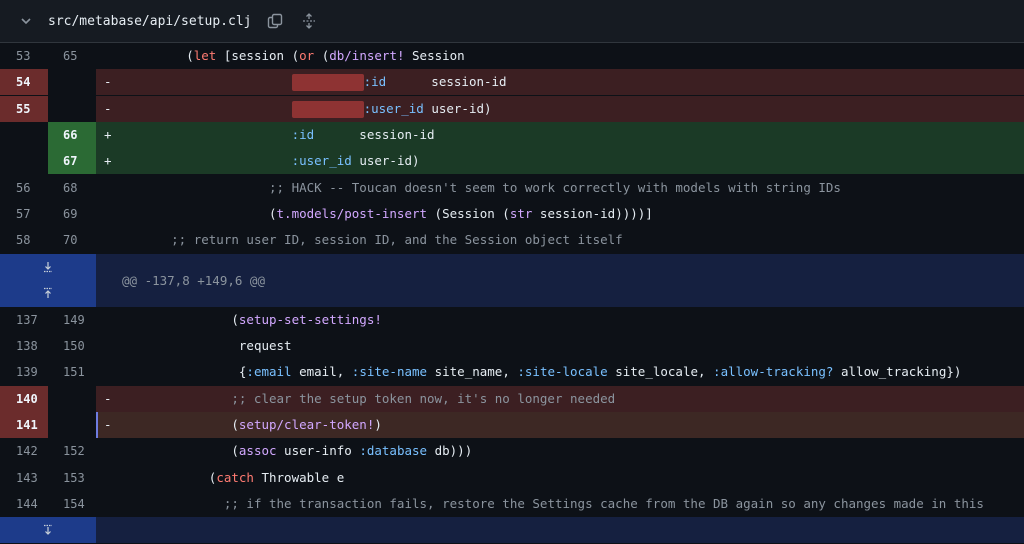  Describe the element at coordinates (468, 214) in the screenshot. I see `token: (Session (` at that location.